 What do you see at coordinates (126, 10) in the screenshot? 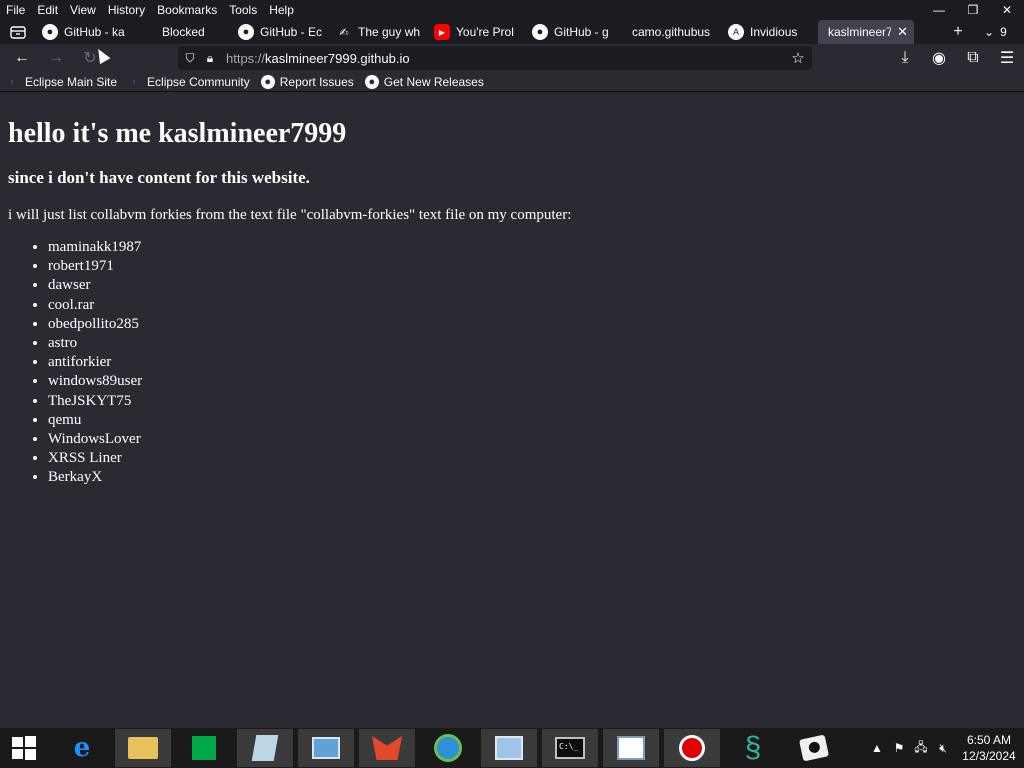
I see `menu-history: History` at bounding box center [126, 10].